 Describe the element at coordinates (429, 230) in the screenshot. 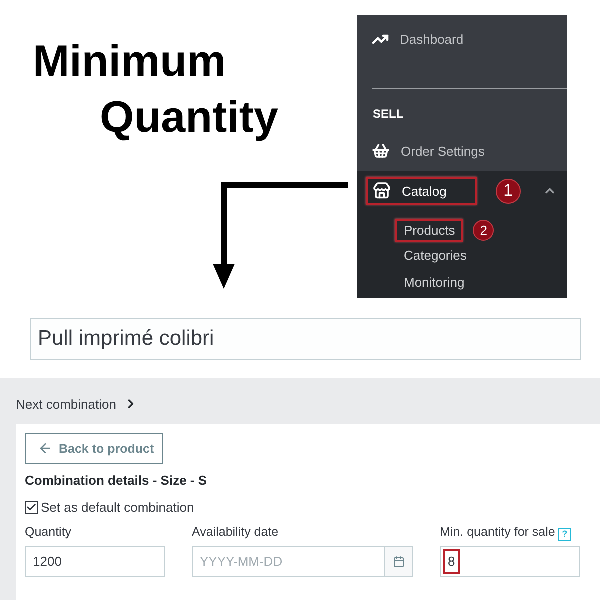

I see `submenu-item: Products` at that location.